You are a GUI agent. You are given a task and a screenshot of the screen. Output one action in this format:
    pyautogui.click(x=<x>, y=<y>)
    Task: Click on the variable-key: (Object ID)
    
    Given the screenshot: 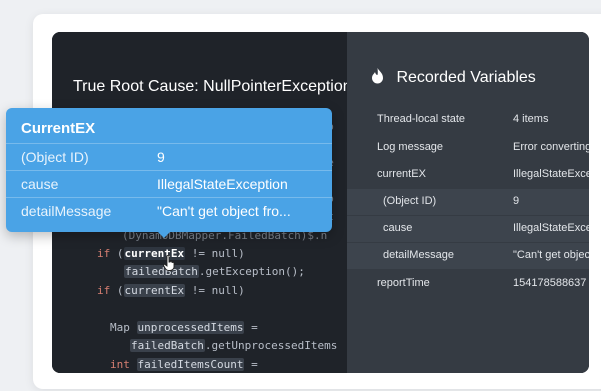 What is the action you would take?
    pyautogui.click(x=410, y=201)
    